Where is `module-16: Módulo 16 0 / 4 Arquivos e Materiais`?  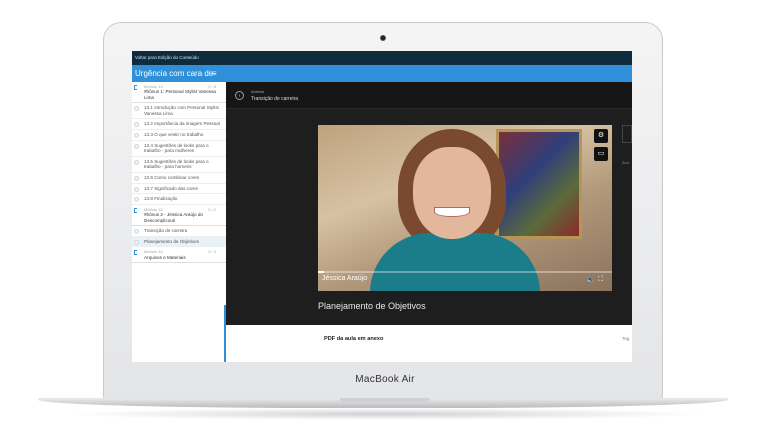
module-16: Módulo 16 0 / 4 Arquivos e Materiais is located at coordinates (179, 255).